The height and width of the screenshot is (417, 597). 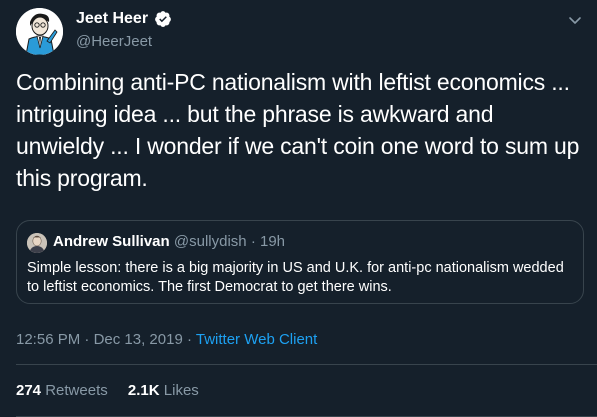 I want to click on author-handle: @HeerJeet, so click(x=114, y=41).